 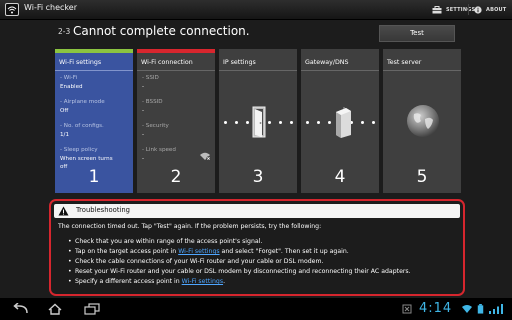 What do you see at coordinates (205, 156) in the screenshot?
I see `wifi-error-icon` at bounding box center [205, 156].